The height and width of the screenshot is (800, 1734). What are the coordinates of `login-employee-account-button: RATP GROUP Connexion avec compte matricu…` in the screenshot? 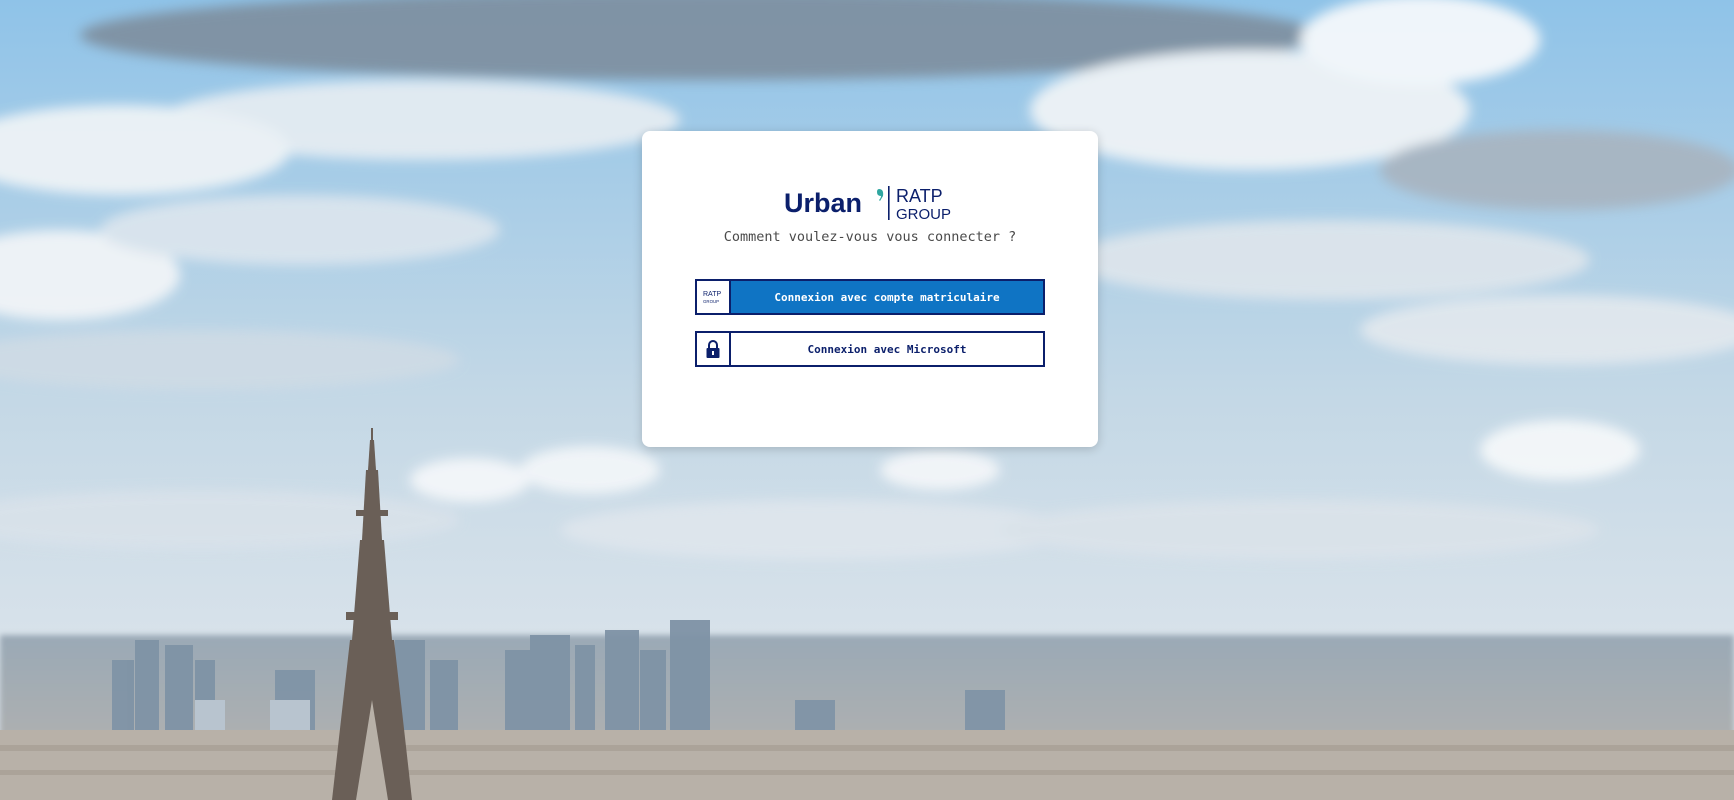 It's located at (870, 297).